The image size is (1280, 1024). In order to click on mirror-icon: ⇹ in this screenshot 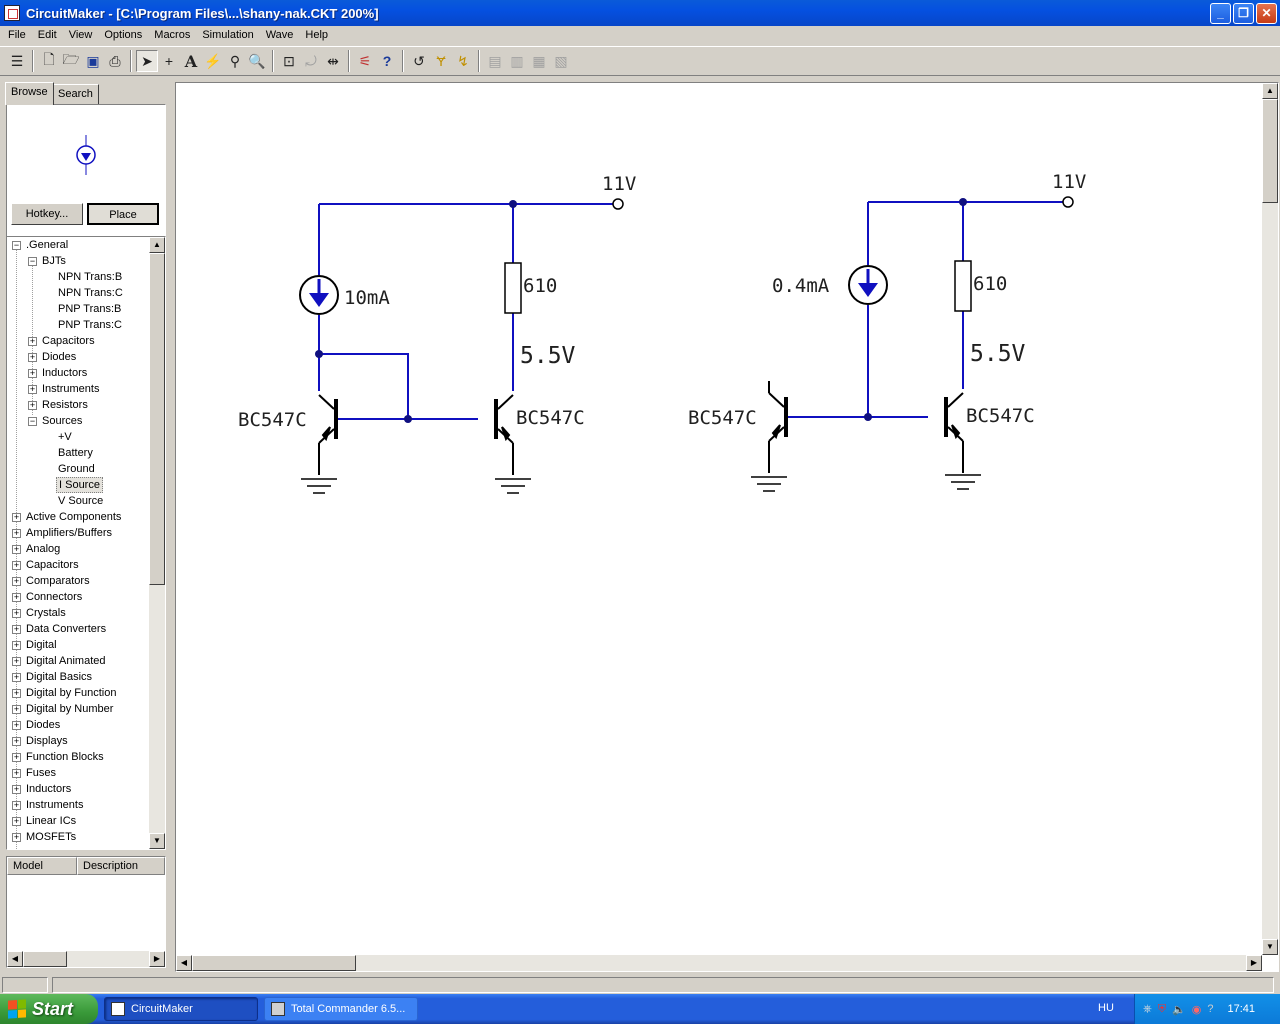, I will do `click(333, 61)`.